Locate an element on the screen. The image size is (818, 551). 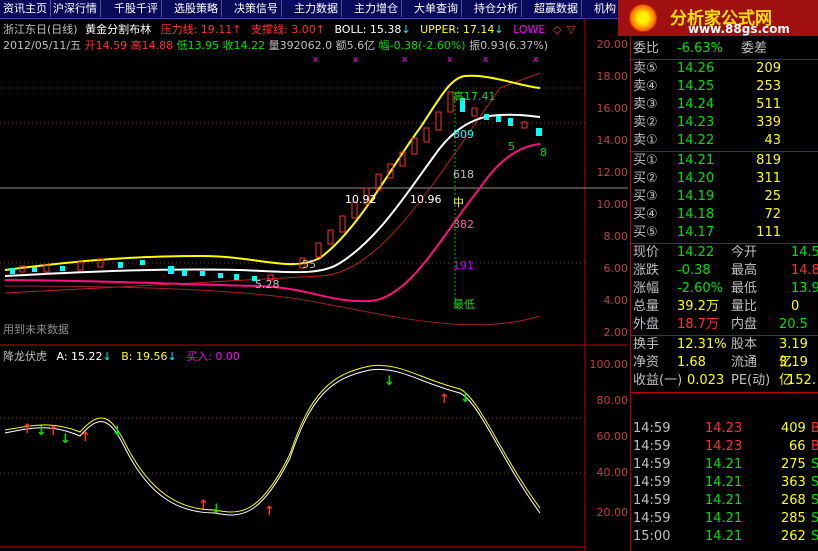
sell-row: 卖④ 14.25 253 is located at coordinates (724, 87).